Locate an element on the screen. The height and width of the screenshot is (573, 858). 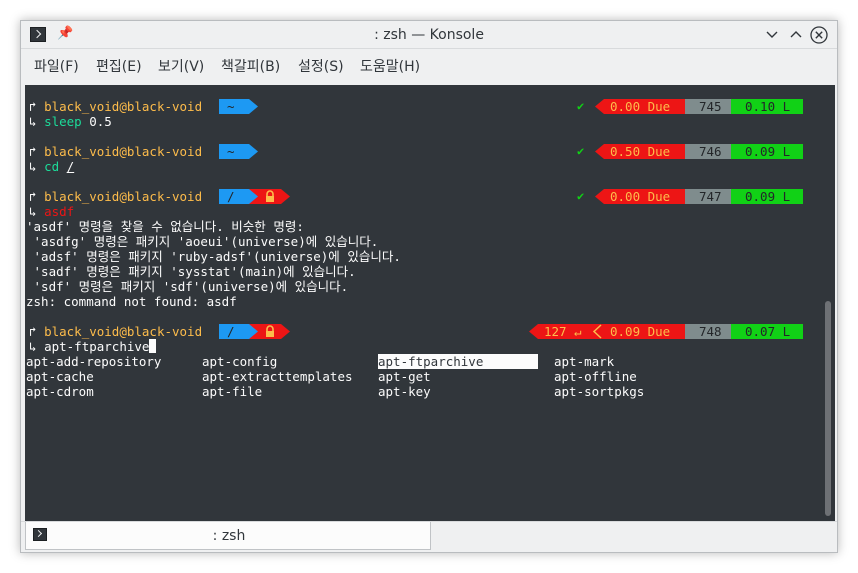
completion-item: apt-offline is located at coordinates (595, 376).